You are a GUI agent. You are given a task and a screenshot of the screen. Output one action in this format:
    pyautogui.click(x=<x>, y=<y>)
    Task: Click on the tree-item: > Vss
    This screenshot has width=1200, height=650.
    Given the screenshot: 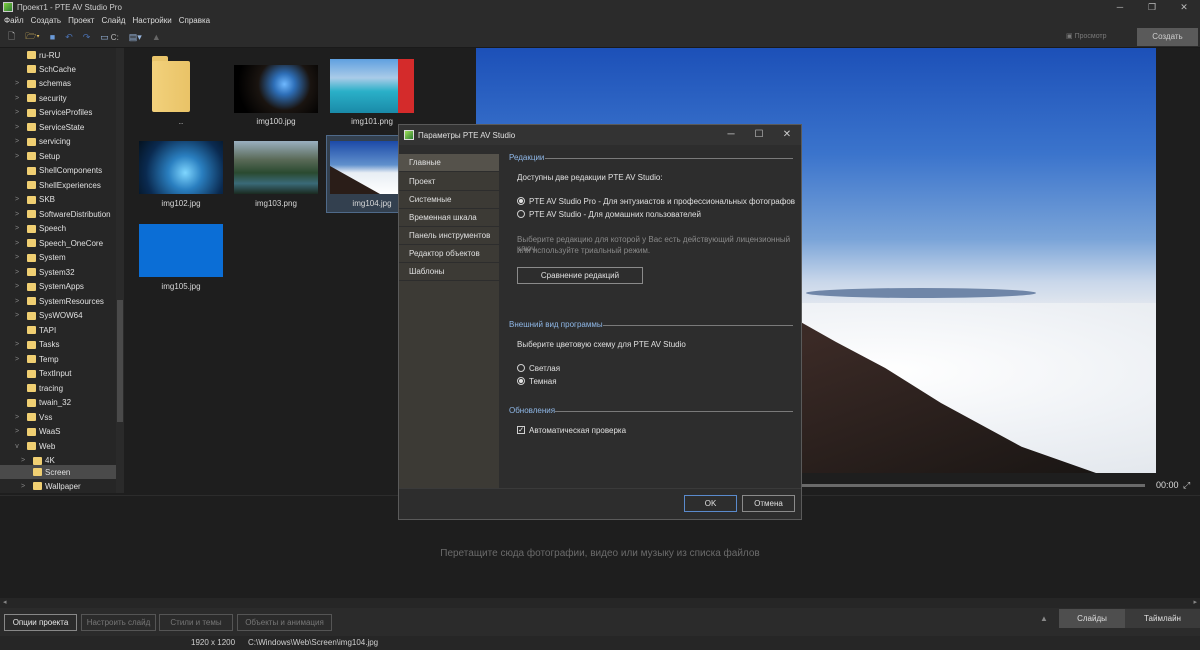 What is the action you would take?
    pyautogui.click(x=58, y=417)
    